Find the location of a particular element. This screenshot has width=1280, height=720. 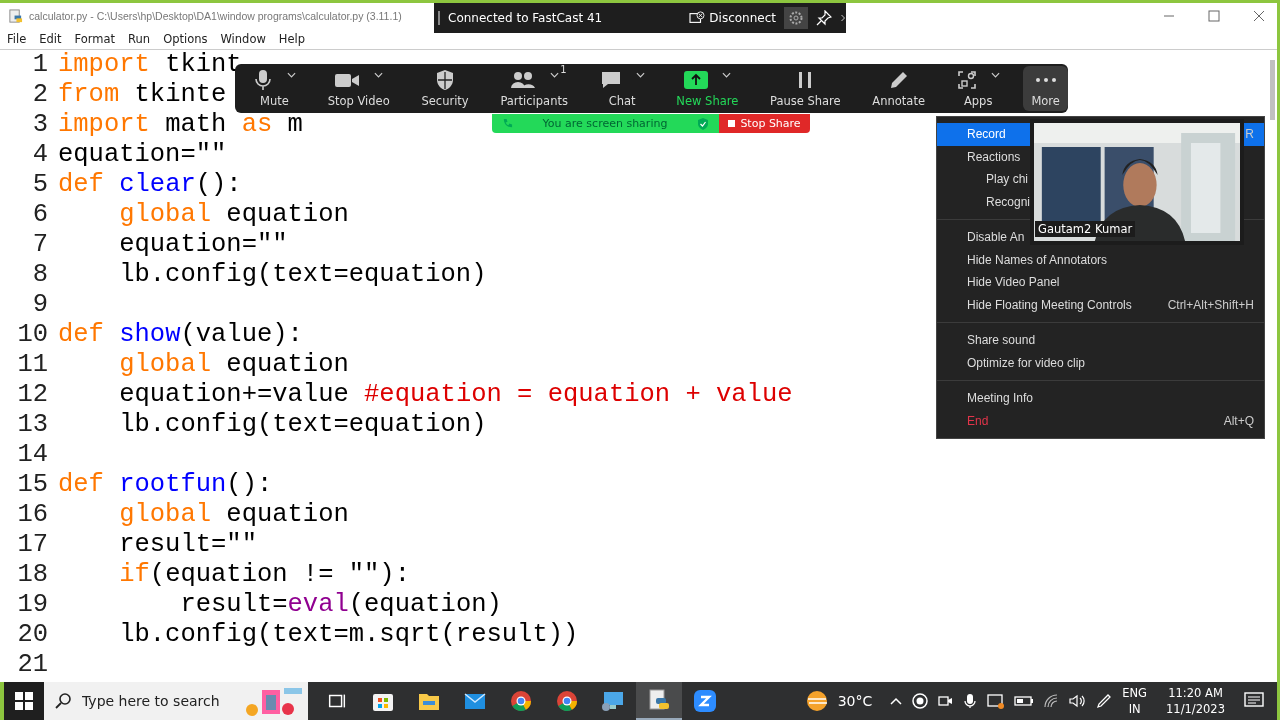

menu-item: Optimize for video clip is located at coordinates (1100, 362).